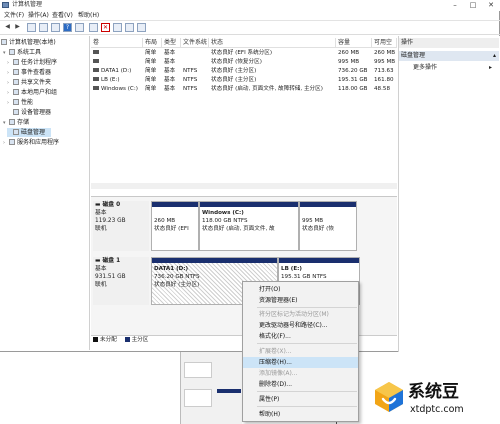 This screenshot has height=424, width=500. Describe the element at coordinates (384, 43) in the screenshot. I see `column-free-space: 可用空` at that location.